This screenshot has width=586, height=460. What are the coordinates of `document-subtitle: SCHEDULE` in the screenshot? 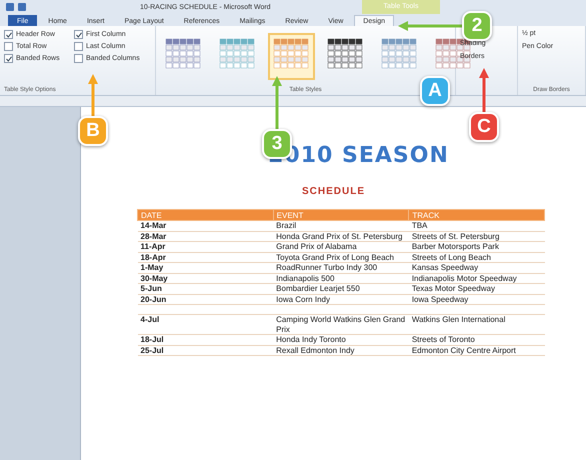 It's located at (333, 191).